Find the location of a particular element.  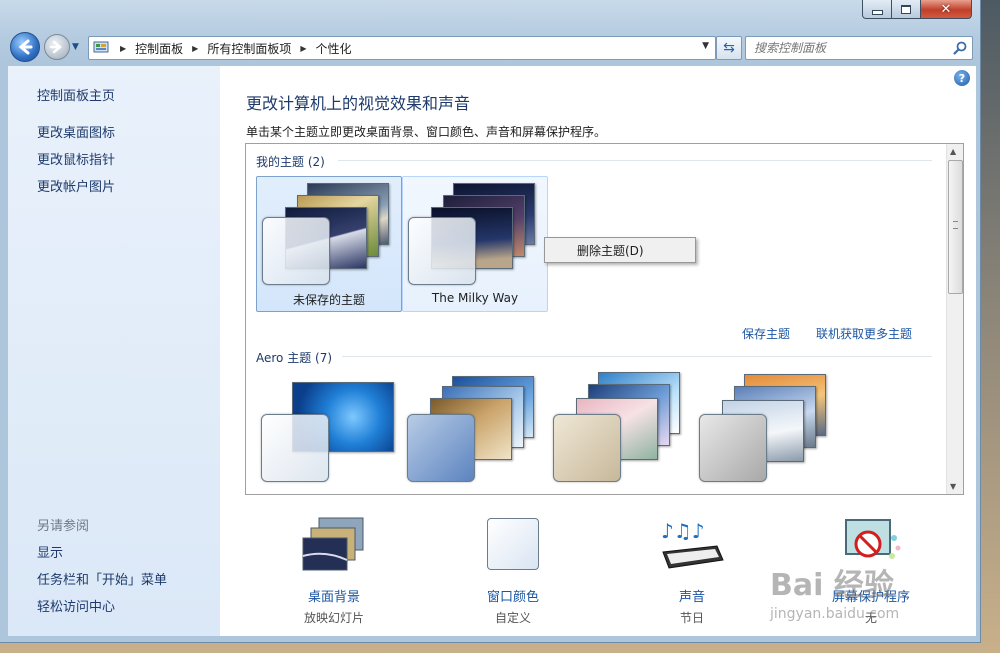

maximize-icon is located at coordinates (906, 9).